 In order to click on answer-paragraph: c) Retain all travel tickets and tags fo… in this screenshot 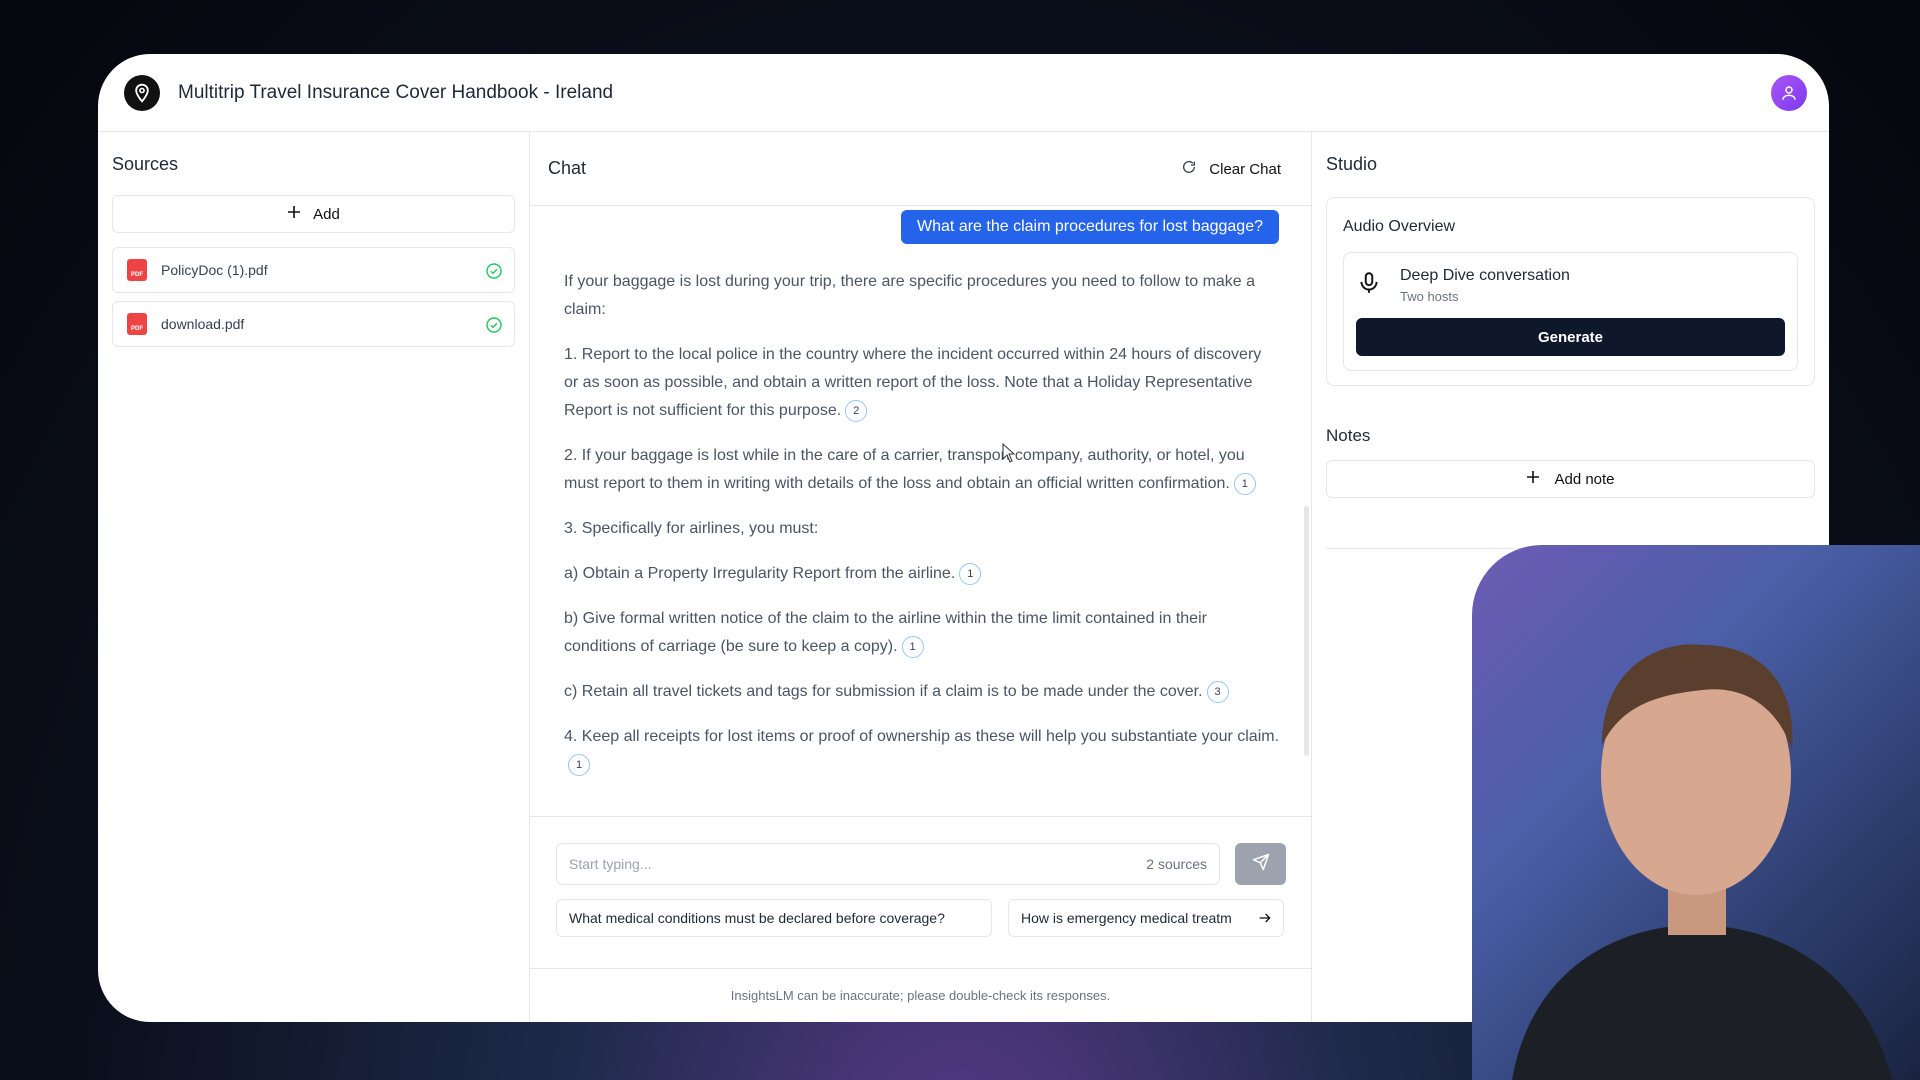, I will do `click(921, 692)`.